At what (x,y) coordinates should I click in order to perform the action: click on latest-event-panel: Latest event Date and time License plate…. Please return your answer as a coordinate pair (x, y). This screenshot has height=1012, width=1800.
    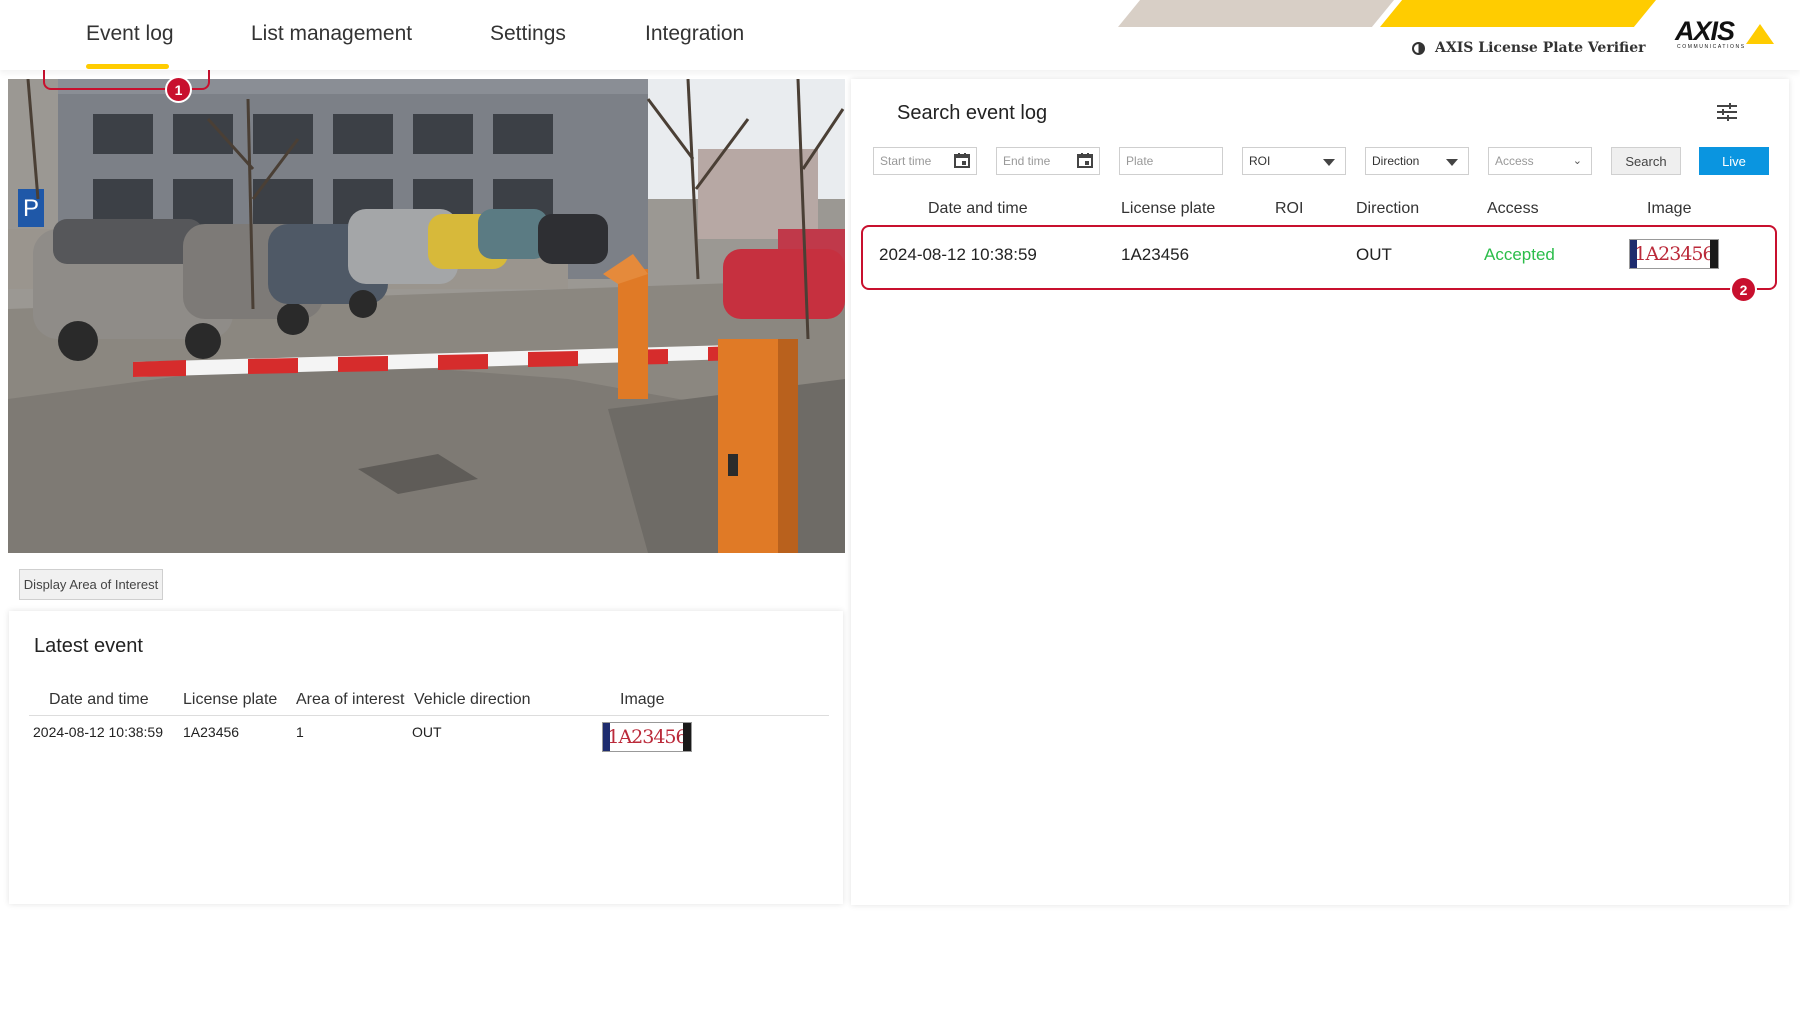
    Looking at the image, I should click on (426, 757).